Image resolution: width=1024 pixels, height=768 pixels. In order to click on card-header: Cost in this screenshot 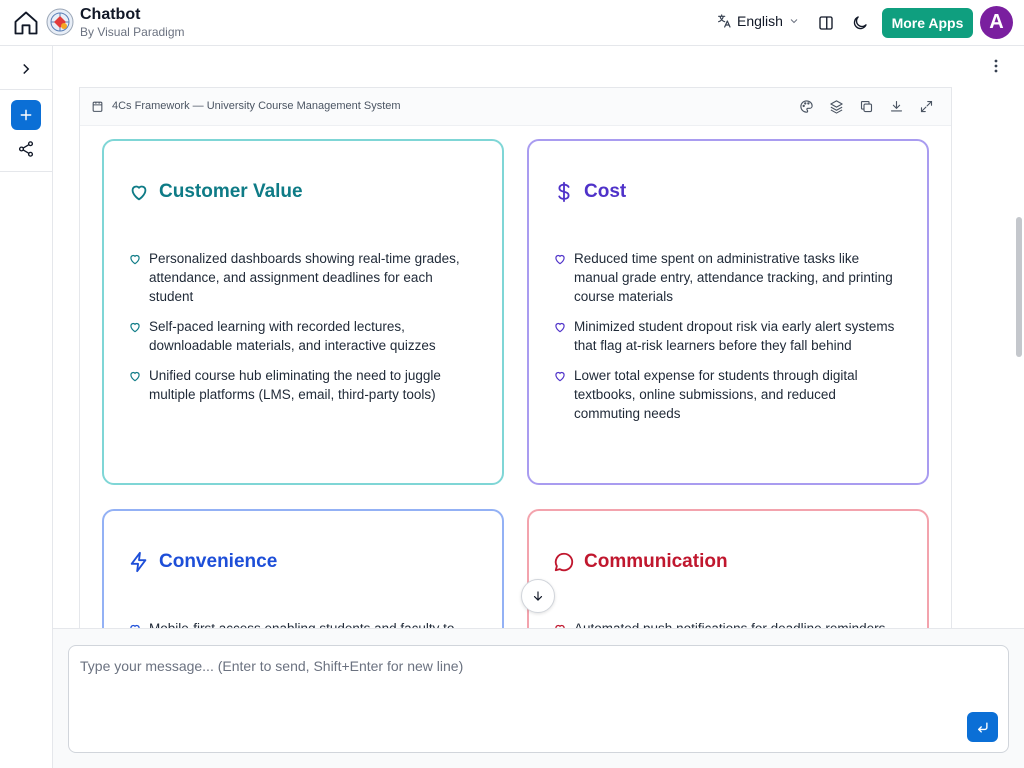, I will do `click(589, 192)`.